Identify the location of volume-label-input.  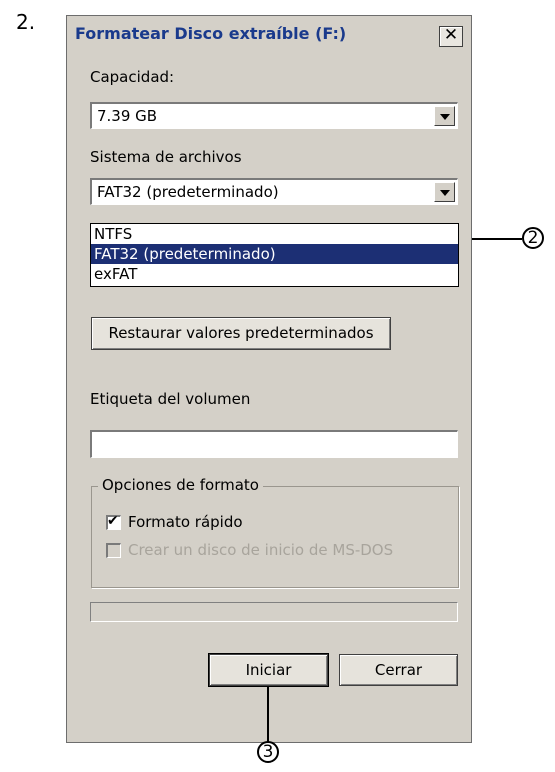
(274, 444).